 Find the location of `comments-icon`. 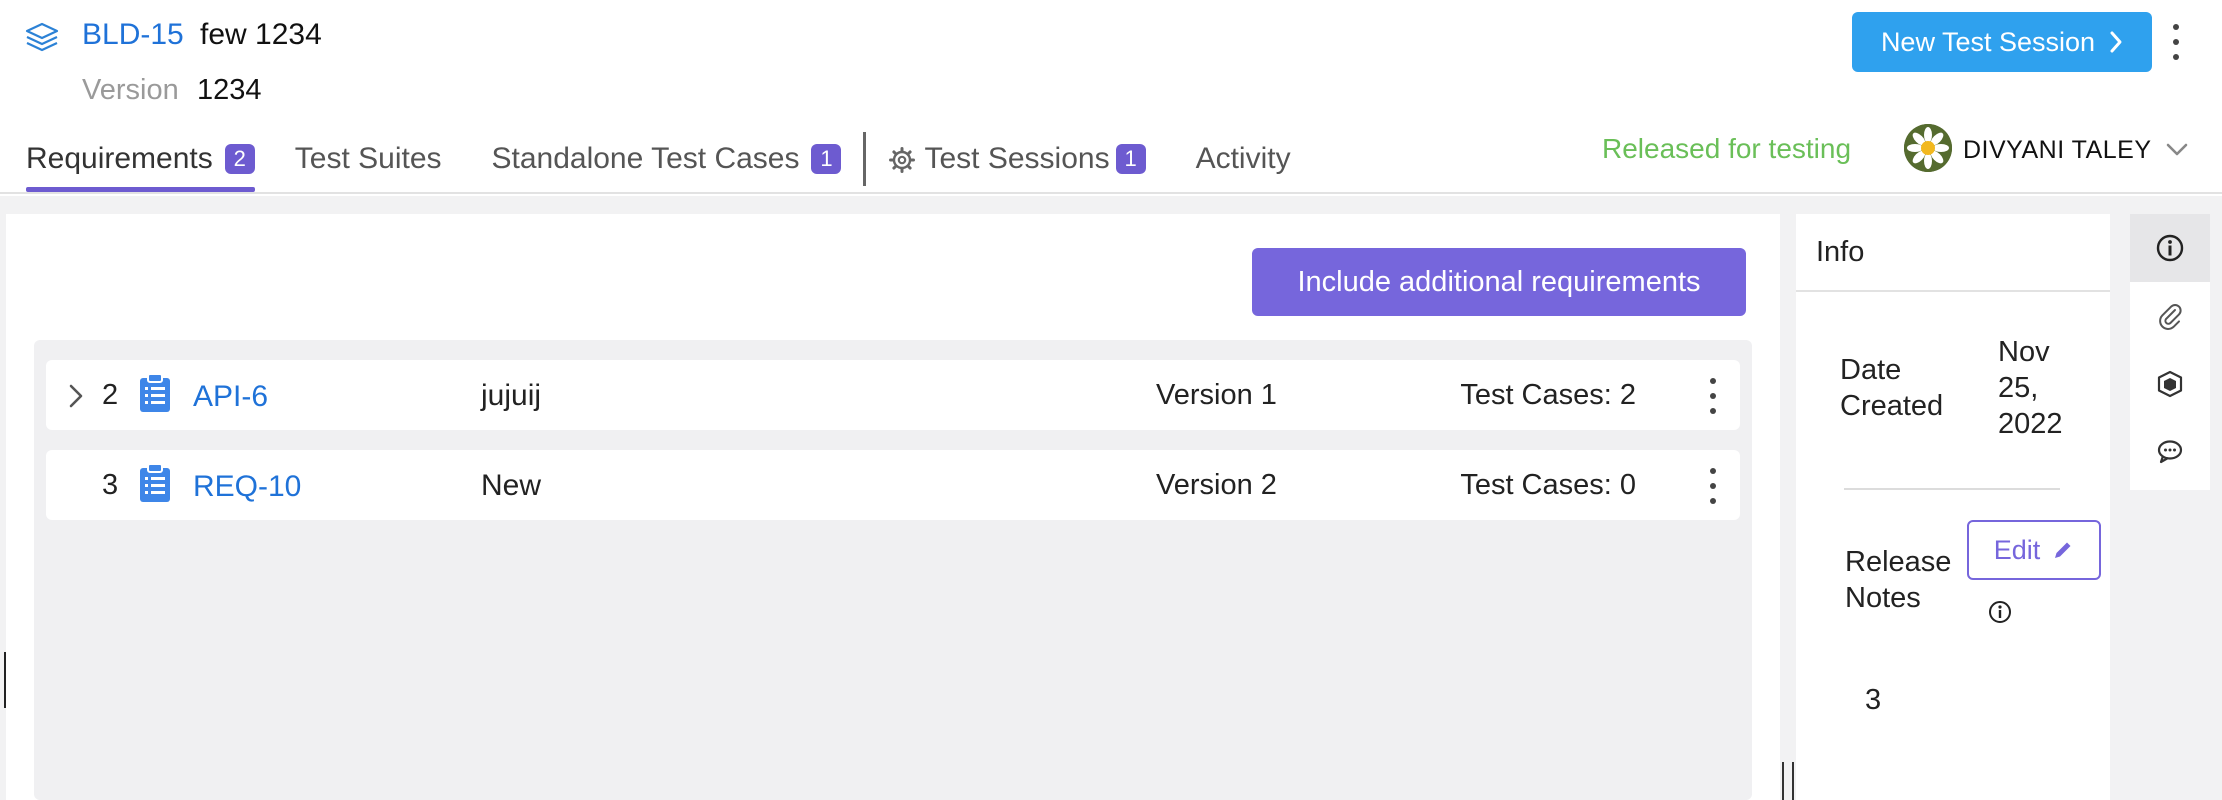

comments-icon is located at coordinates (2170, 452).